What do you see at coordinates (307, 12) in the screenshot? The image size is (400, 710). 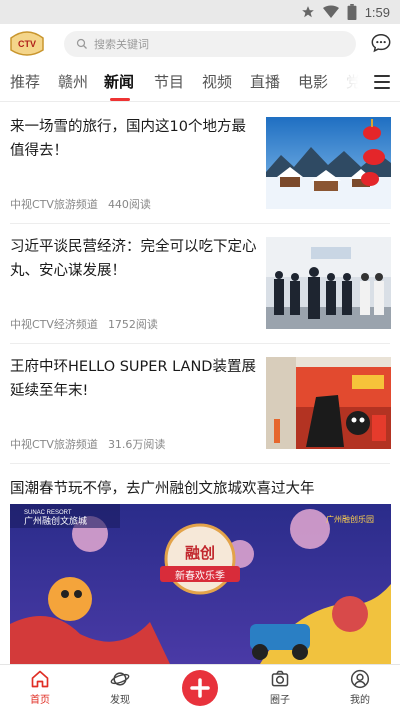 I see `star-icon` at bounding box center [307, 12].